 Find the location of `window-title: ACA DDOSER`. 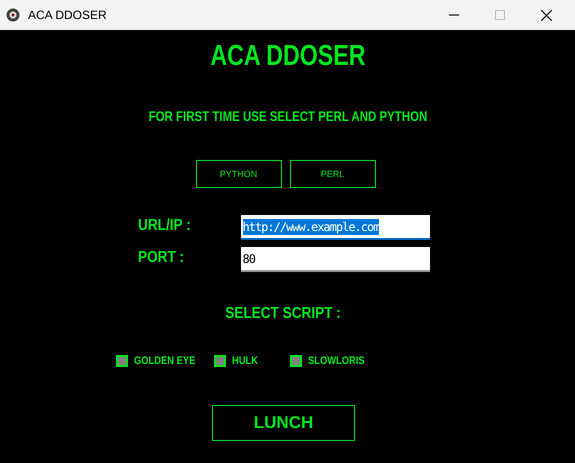

window-title: ACA DDOSER is located at coordinates (68, 15).